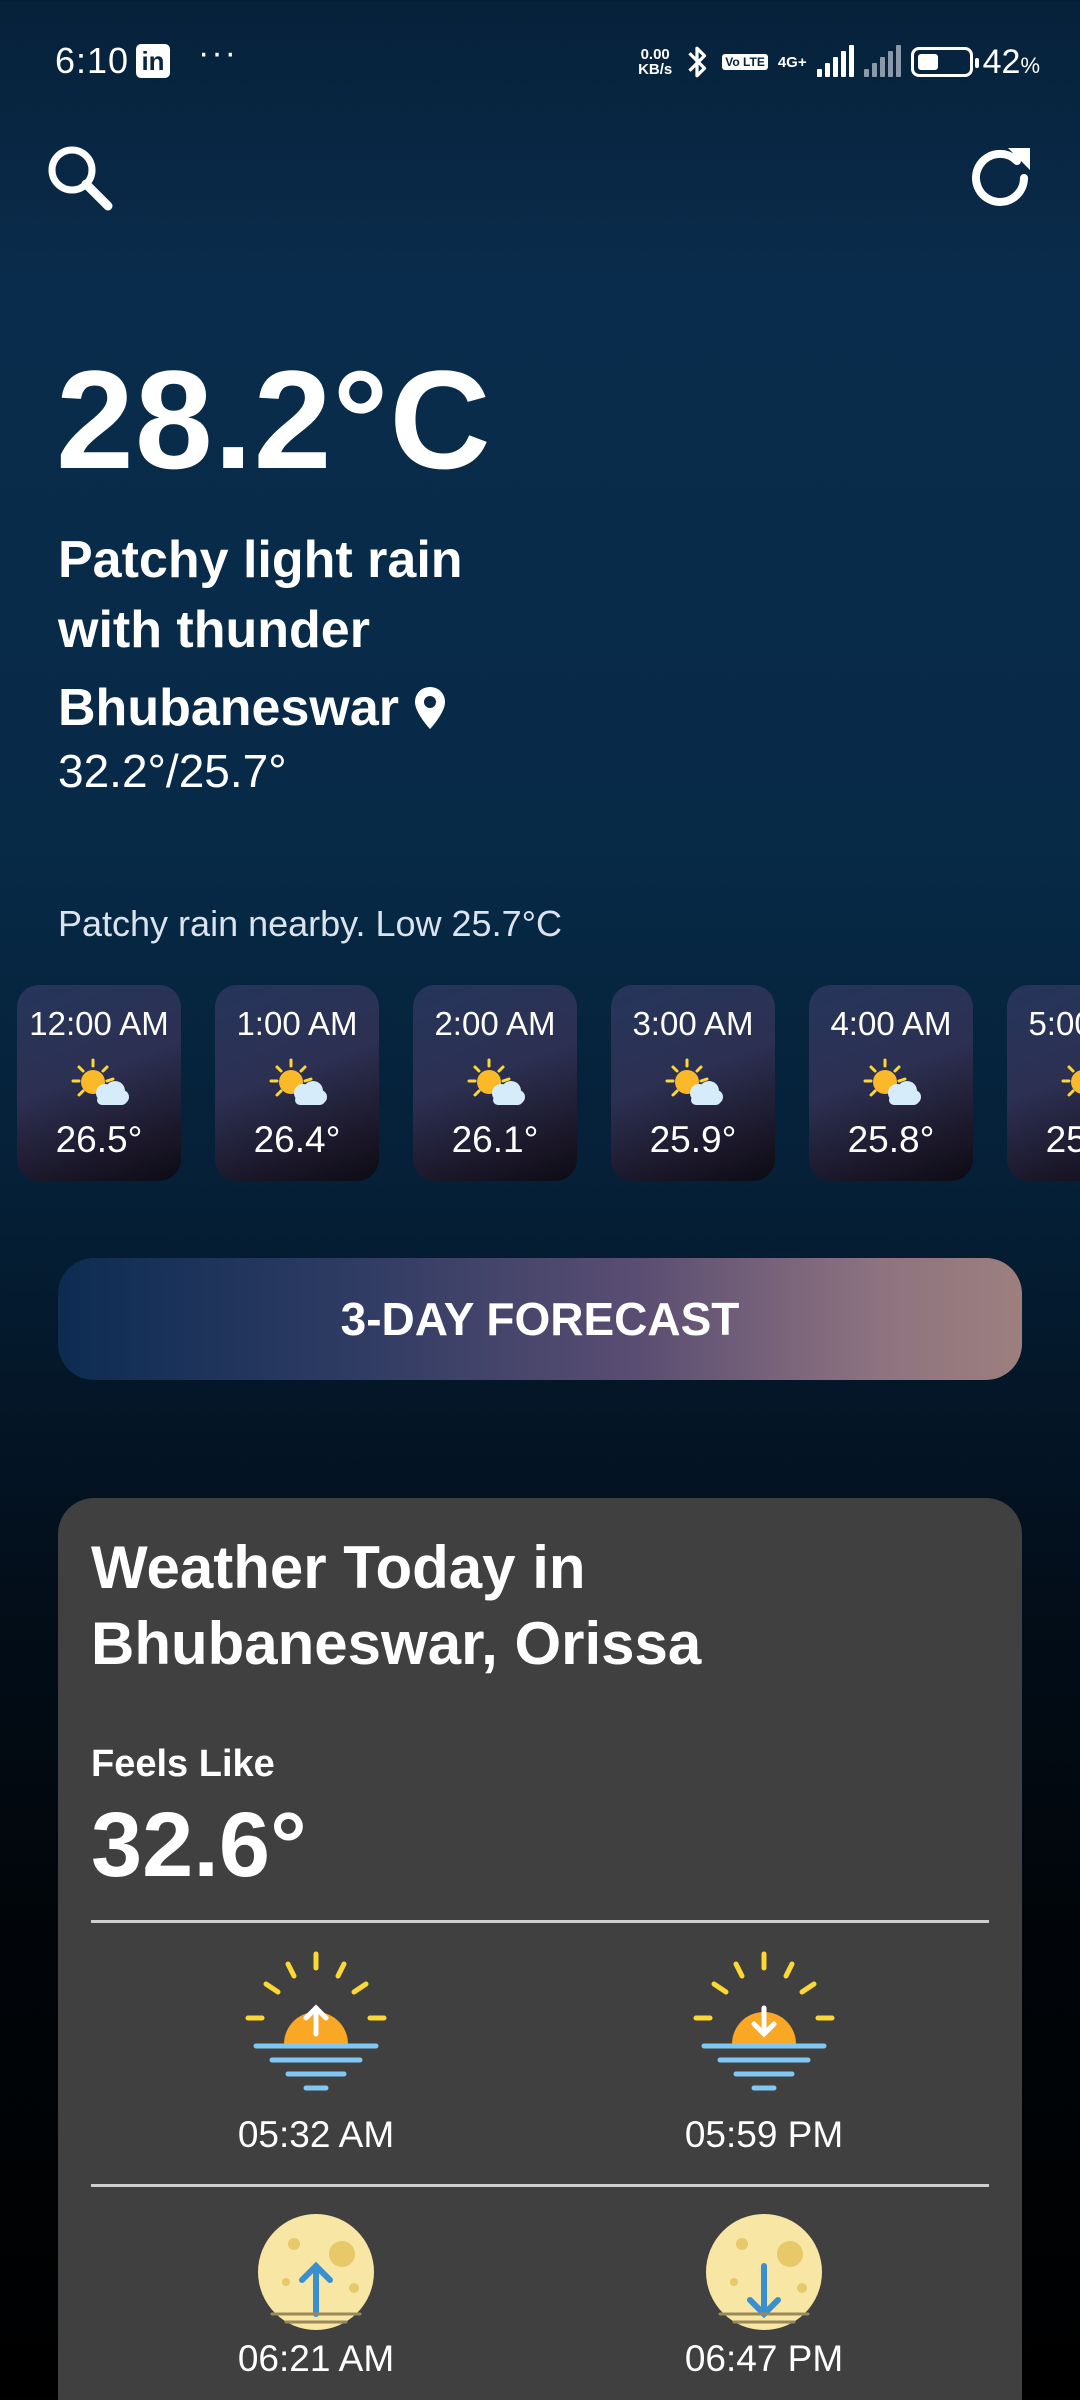 The height and width of the screenshot is (2400, 1080). Describe the element at coordinates (260, 595) in the screenshot. I see `current-condition: Patchy light rain with thunder` at that location.